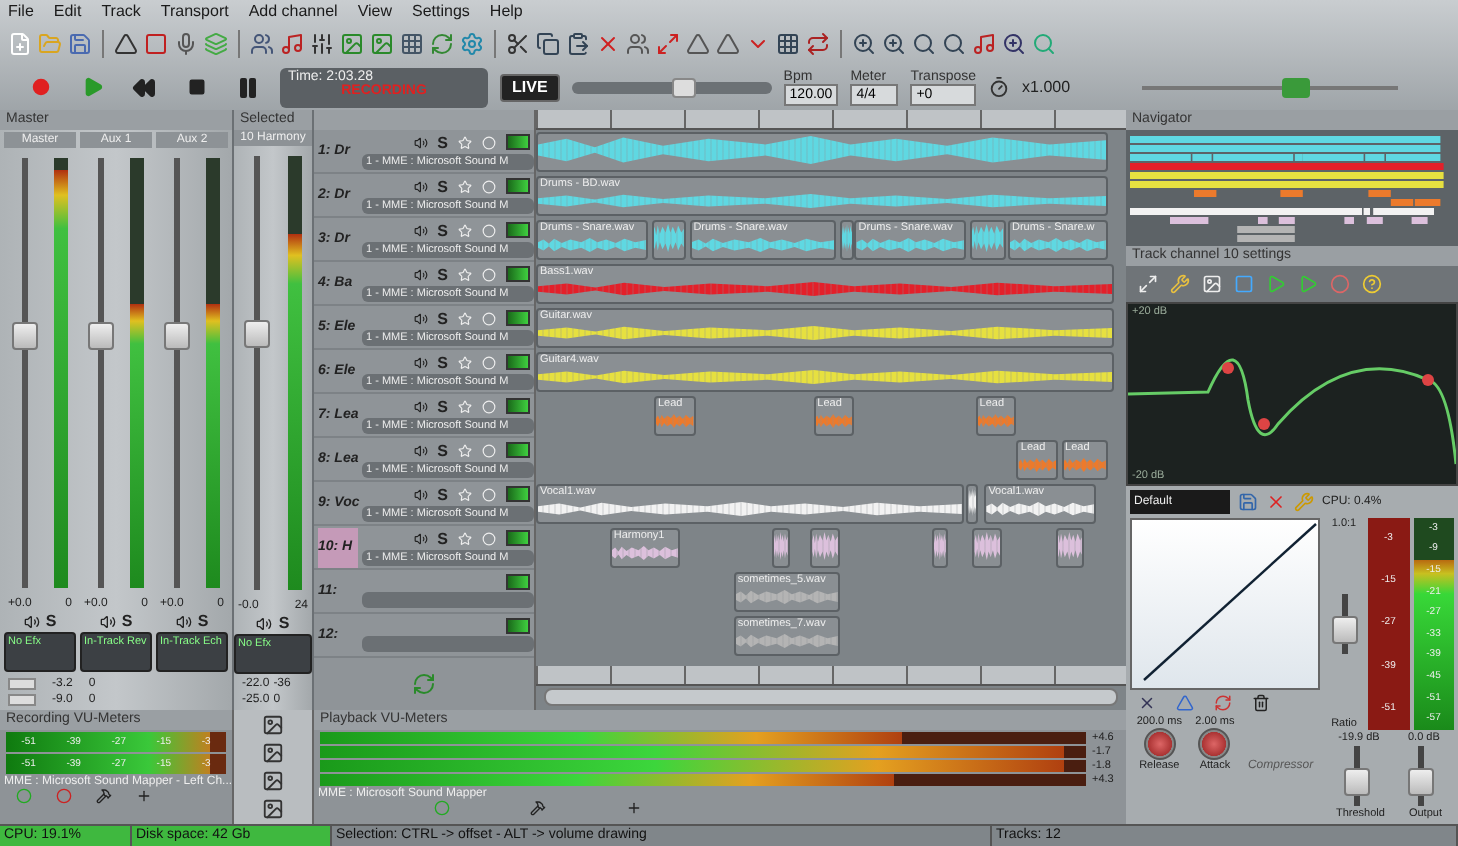  What do you see at coordinates (196, 87) in the screenshot?
I see `stop-icon` at bounding box center [196, 87].